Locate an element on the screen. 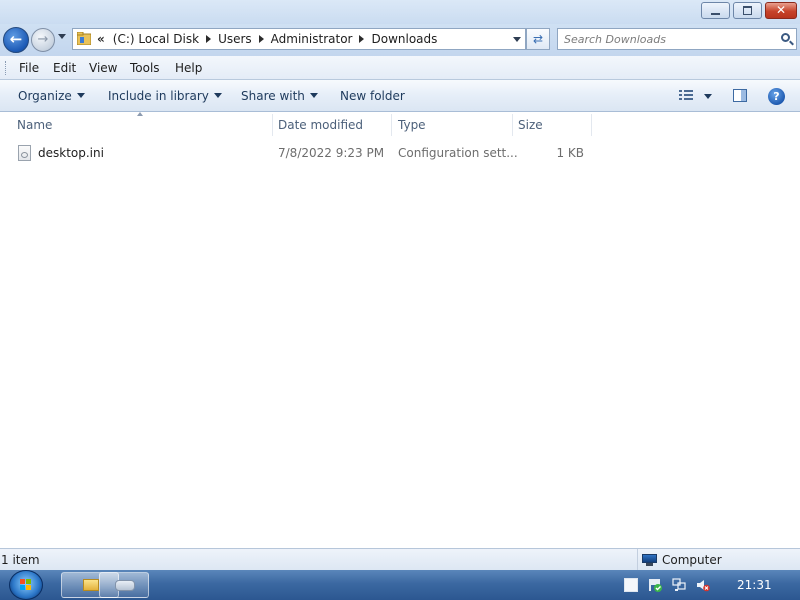 Image resolution: width=800 pixels, height=600 pixels. status-location: Computer is located at coordinates (679, 559).